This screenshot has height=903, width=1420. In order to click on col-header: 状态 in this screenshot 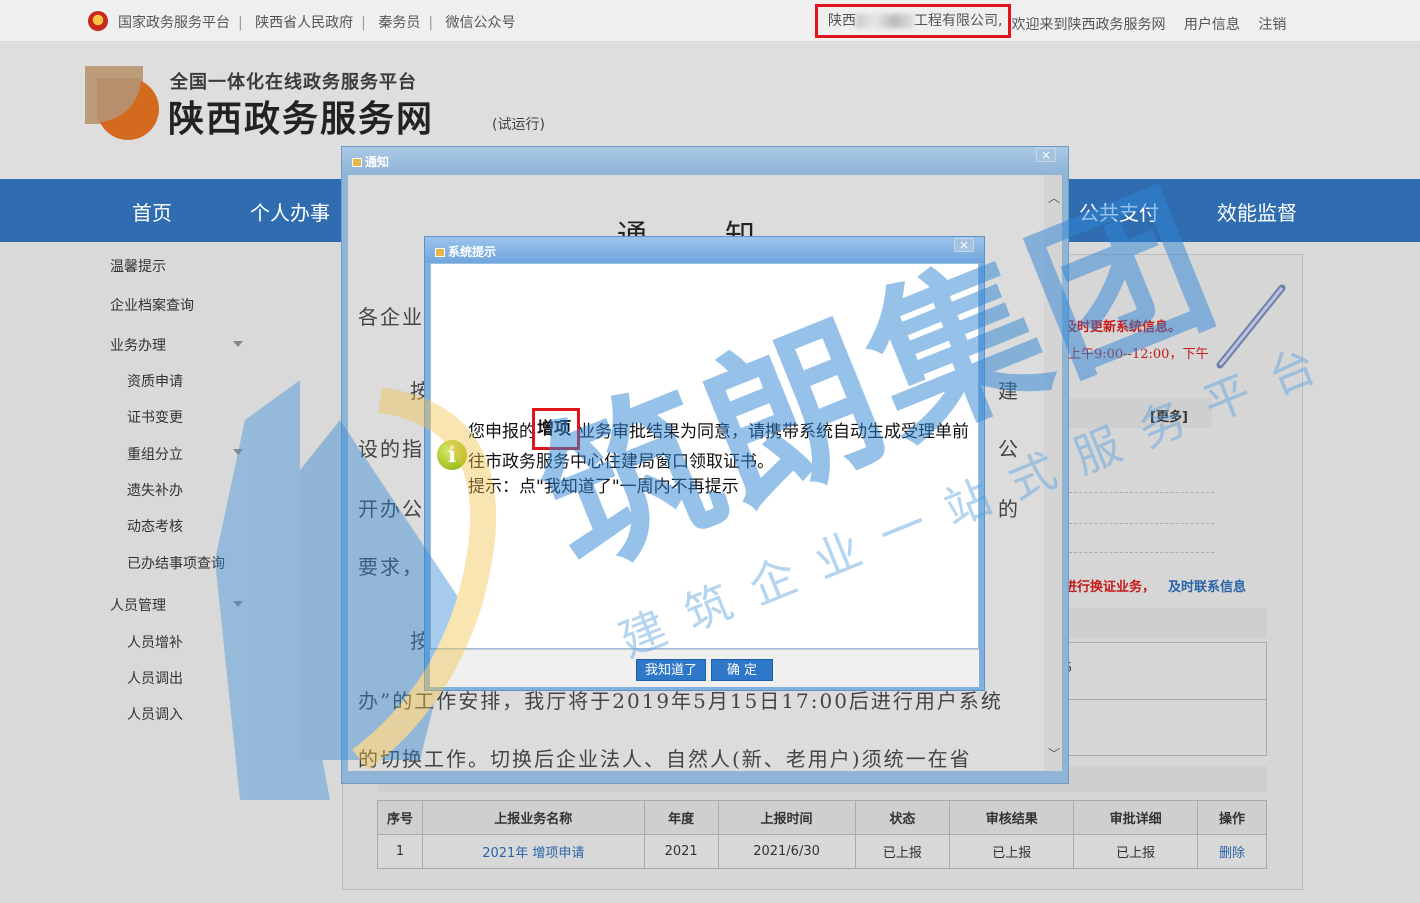, I will do `click(902, 817)`.